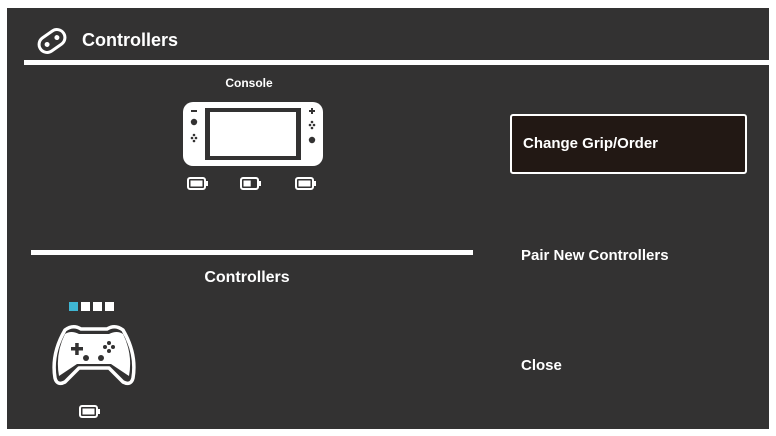 The height and width of the screenshot is (436, 776). I want to click on page-title: Controllers, so click(130, 40).